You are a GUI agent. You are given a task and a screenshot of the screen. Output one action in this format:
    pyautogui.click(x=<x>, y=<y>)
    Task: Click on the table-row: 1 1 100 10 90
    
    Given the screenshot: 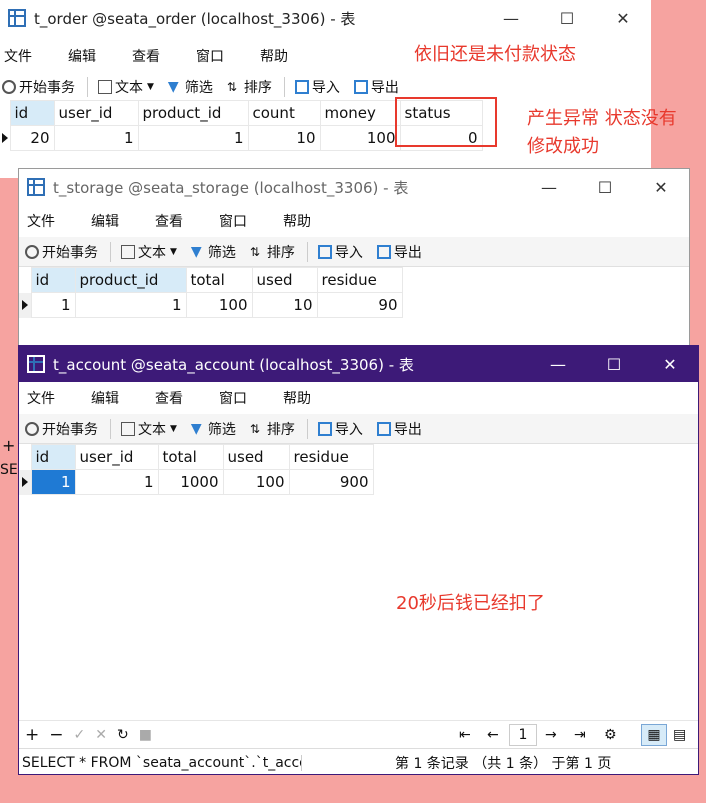 What is the action you would take?
    pyautogui.click(x=211, y=305)
    